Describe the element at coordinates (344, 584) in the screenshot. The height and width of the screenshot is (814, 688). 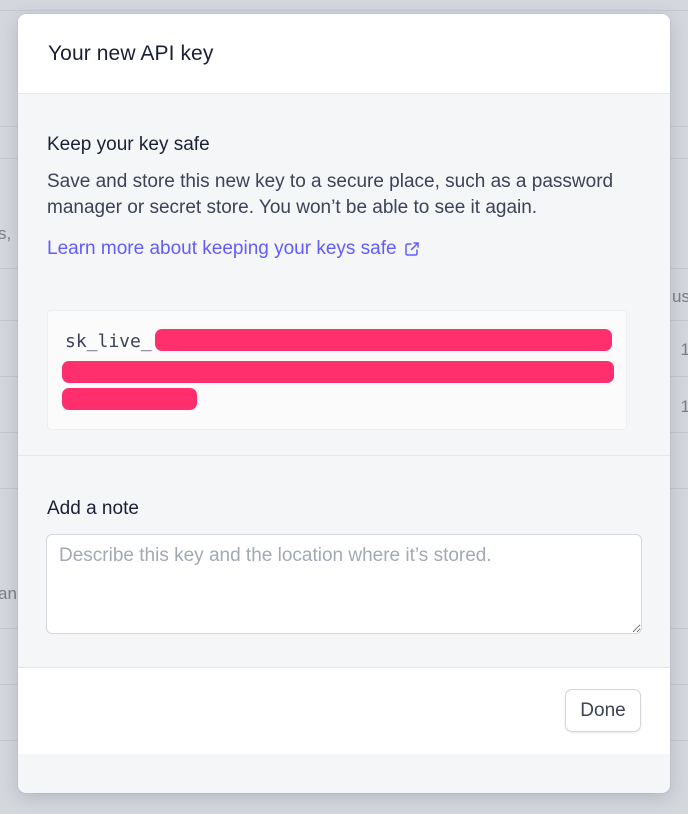
I see `note-textarea` at that location.